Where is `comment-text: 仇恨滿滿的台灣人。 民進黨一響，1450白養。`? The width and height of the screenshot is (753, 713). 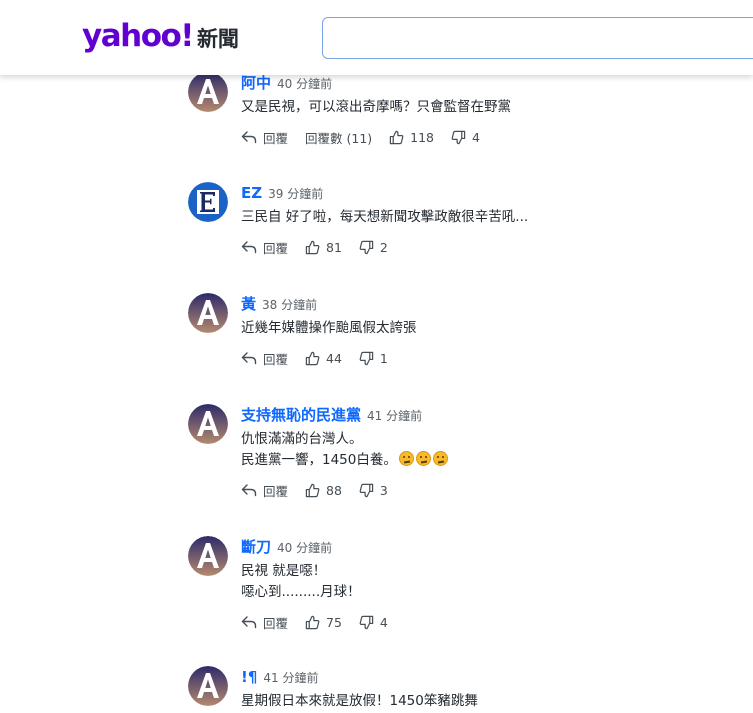
comment-text: 仇恨滿滿的台灣人。 民進黨一響，1450白養。 is located at coordinates (471, 450).